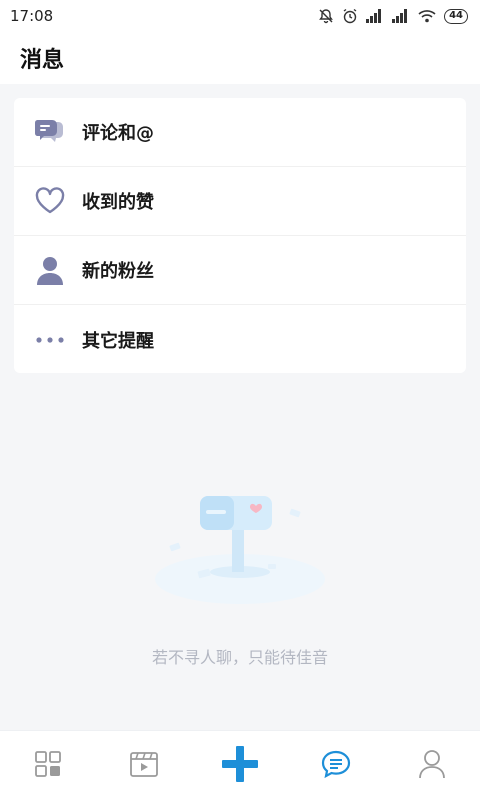 Image resolution: width=480 pixels, height=800 pixels. Describe the element at coordinates (240, 201) in the screenshot. I see `menu-item-likes: 收到的赞` at that location.